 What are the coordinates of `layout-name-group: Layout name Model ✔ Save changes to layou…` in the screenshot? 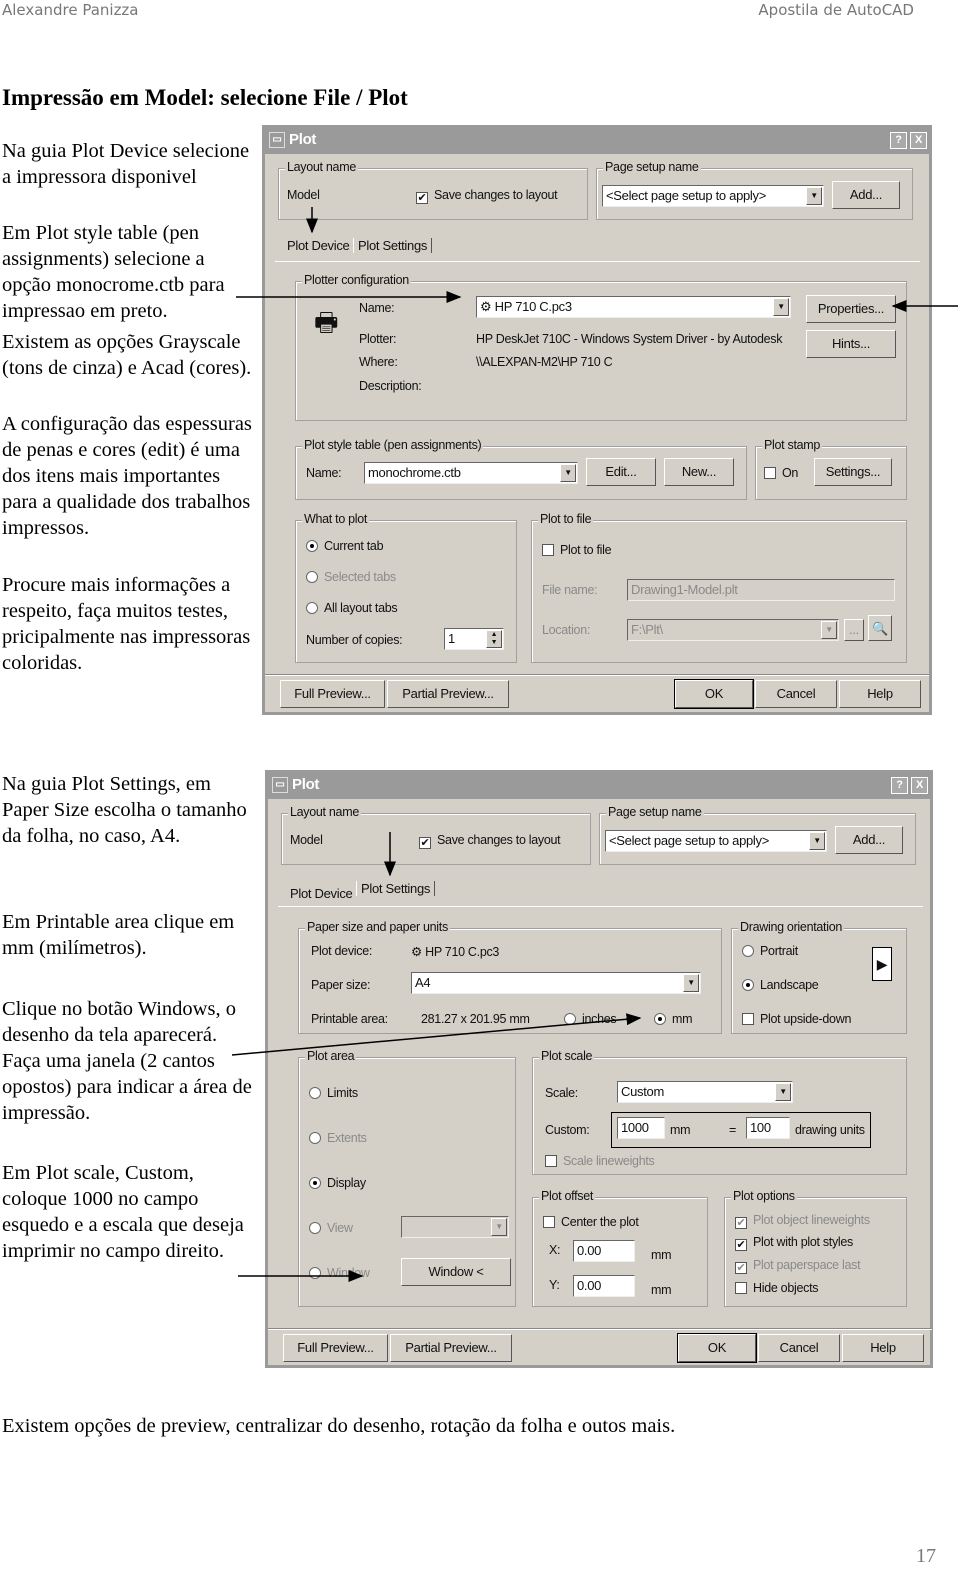 It's located at (433, 190).